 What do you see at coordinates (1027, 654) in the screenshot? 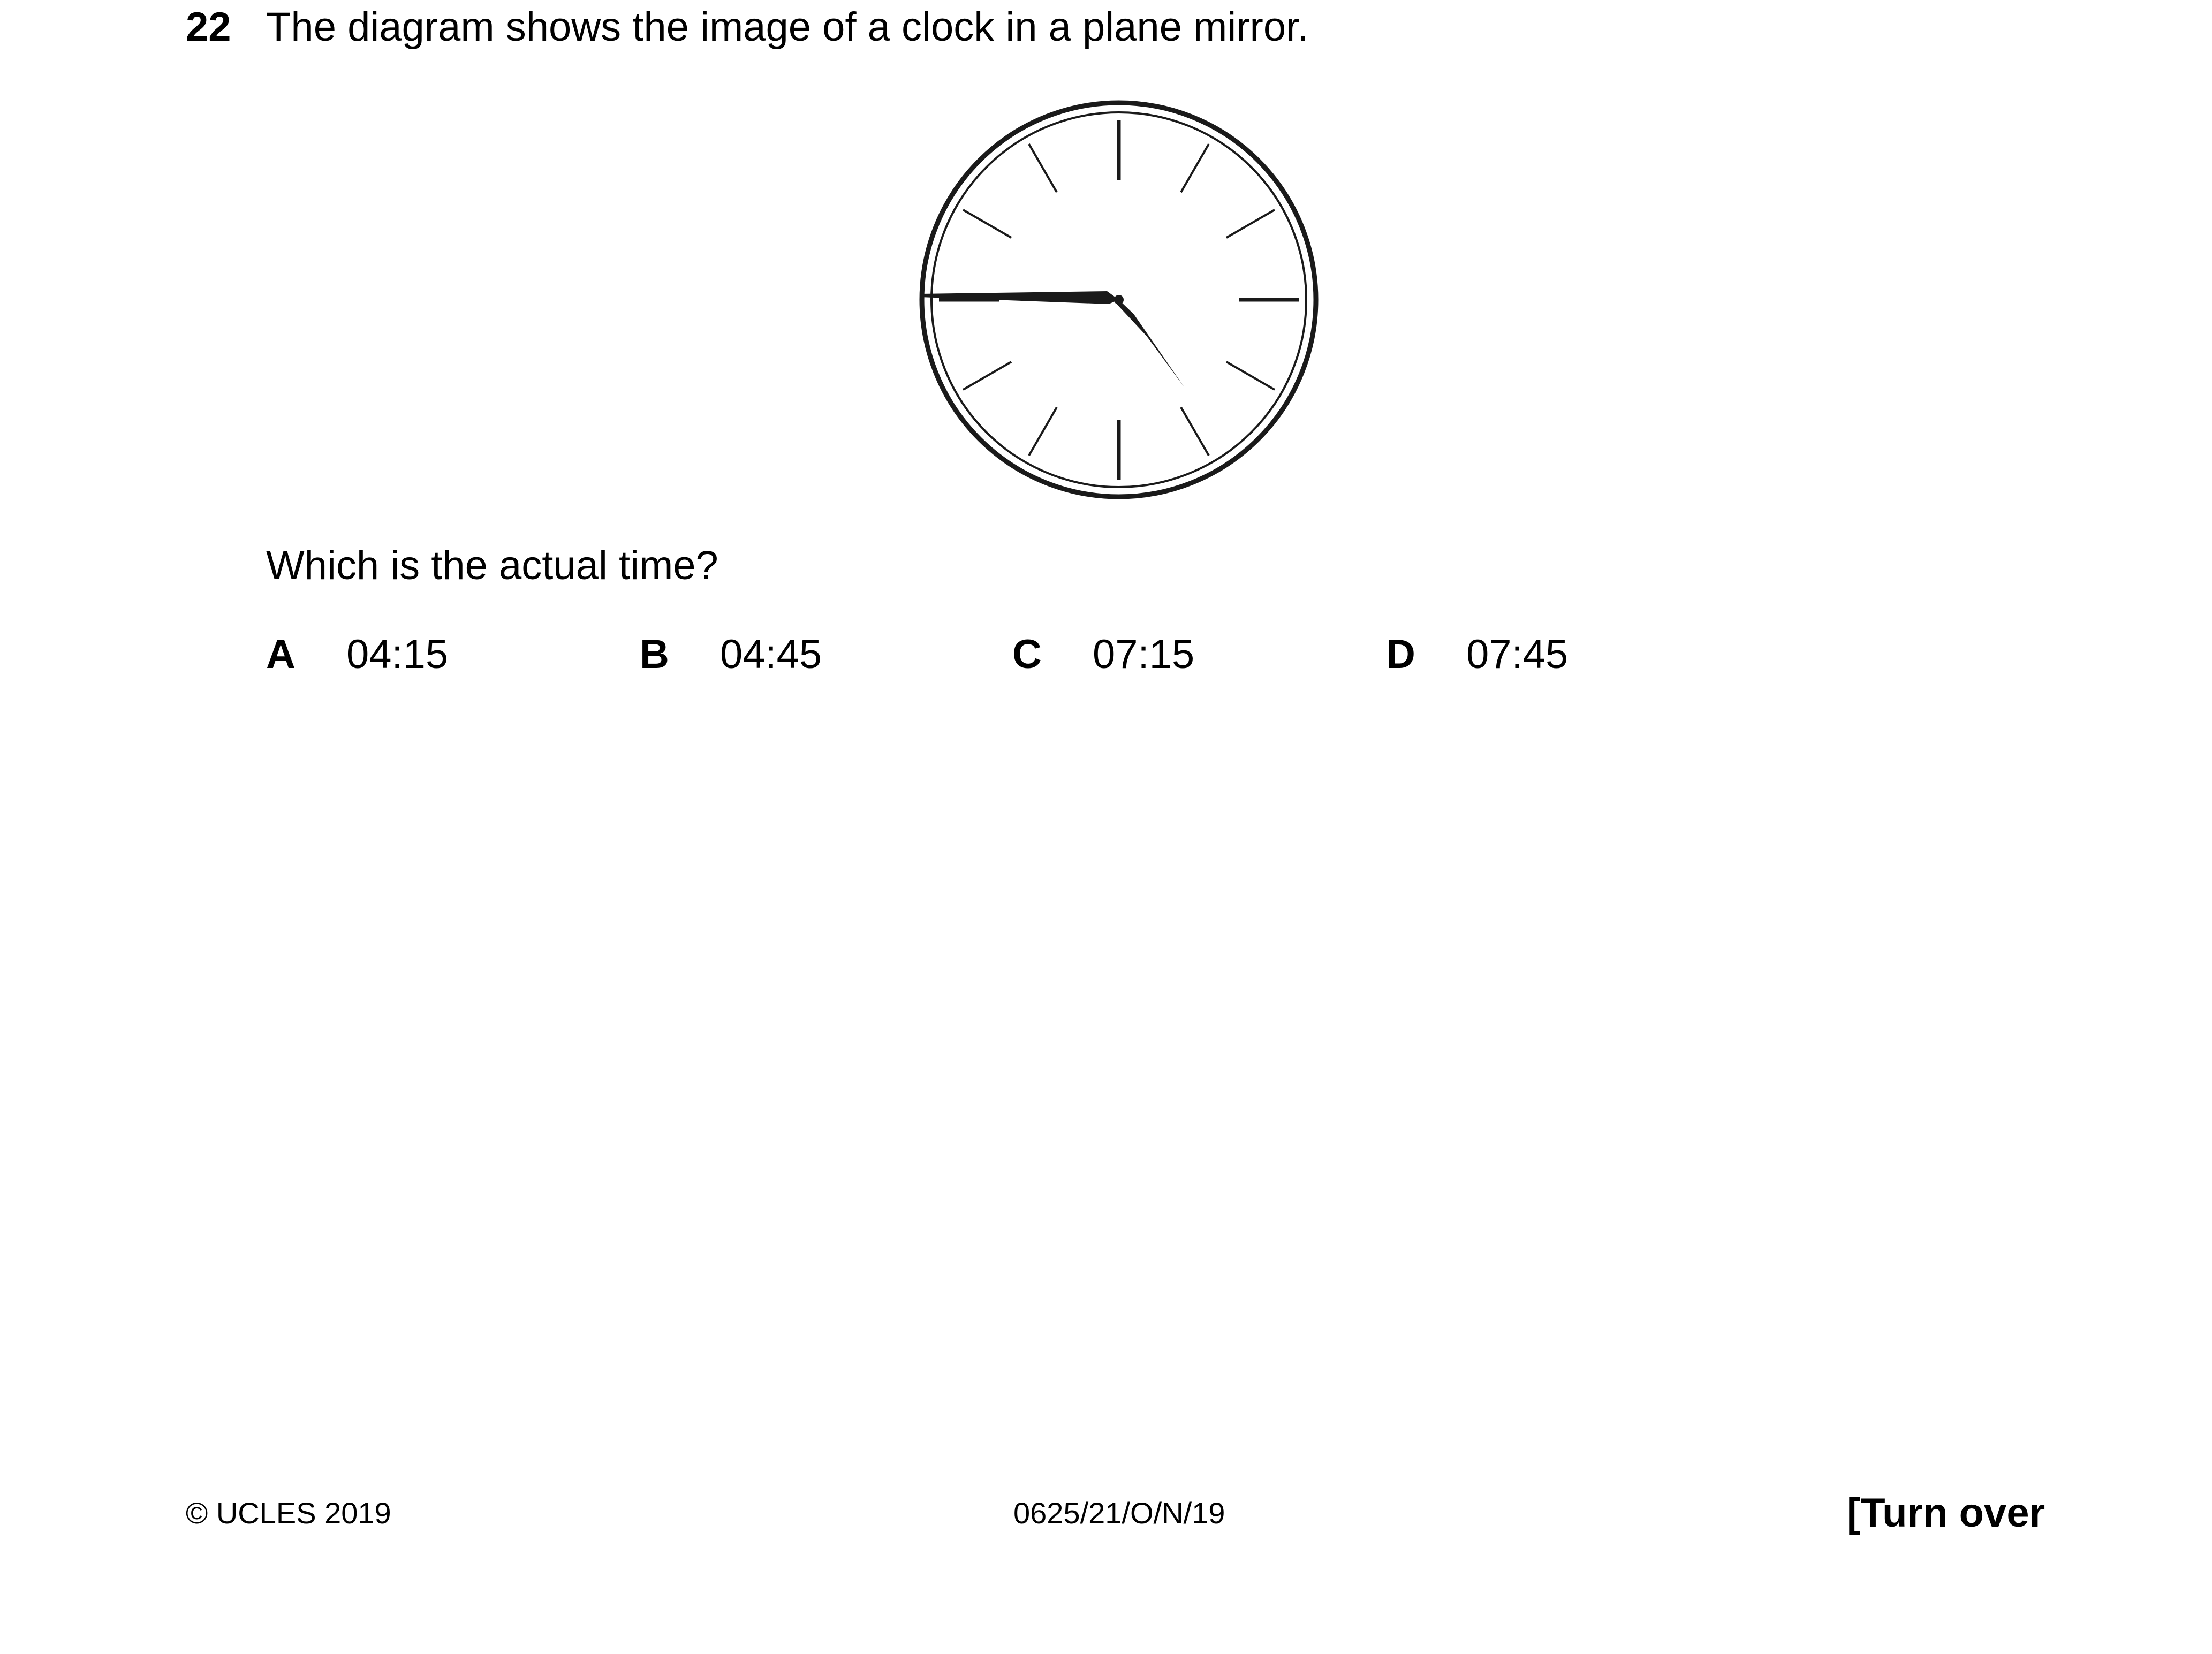
I see `option-letter: C` at bounding box center [1027, 654].